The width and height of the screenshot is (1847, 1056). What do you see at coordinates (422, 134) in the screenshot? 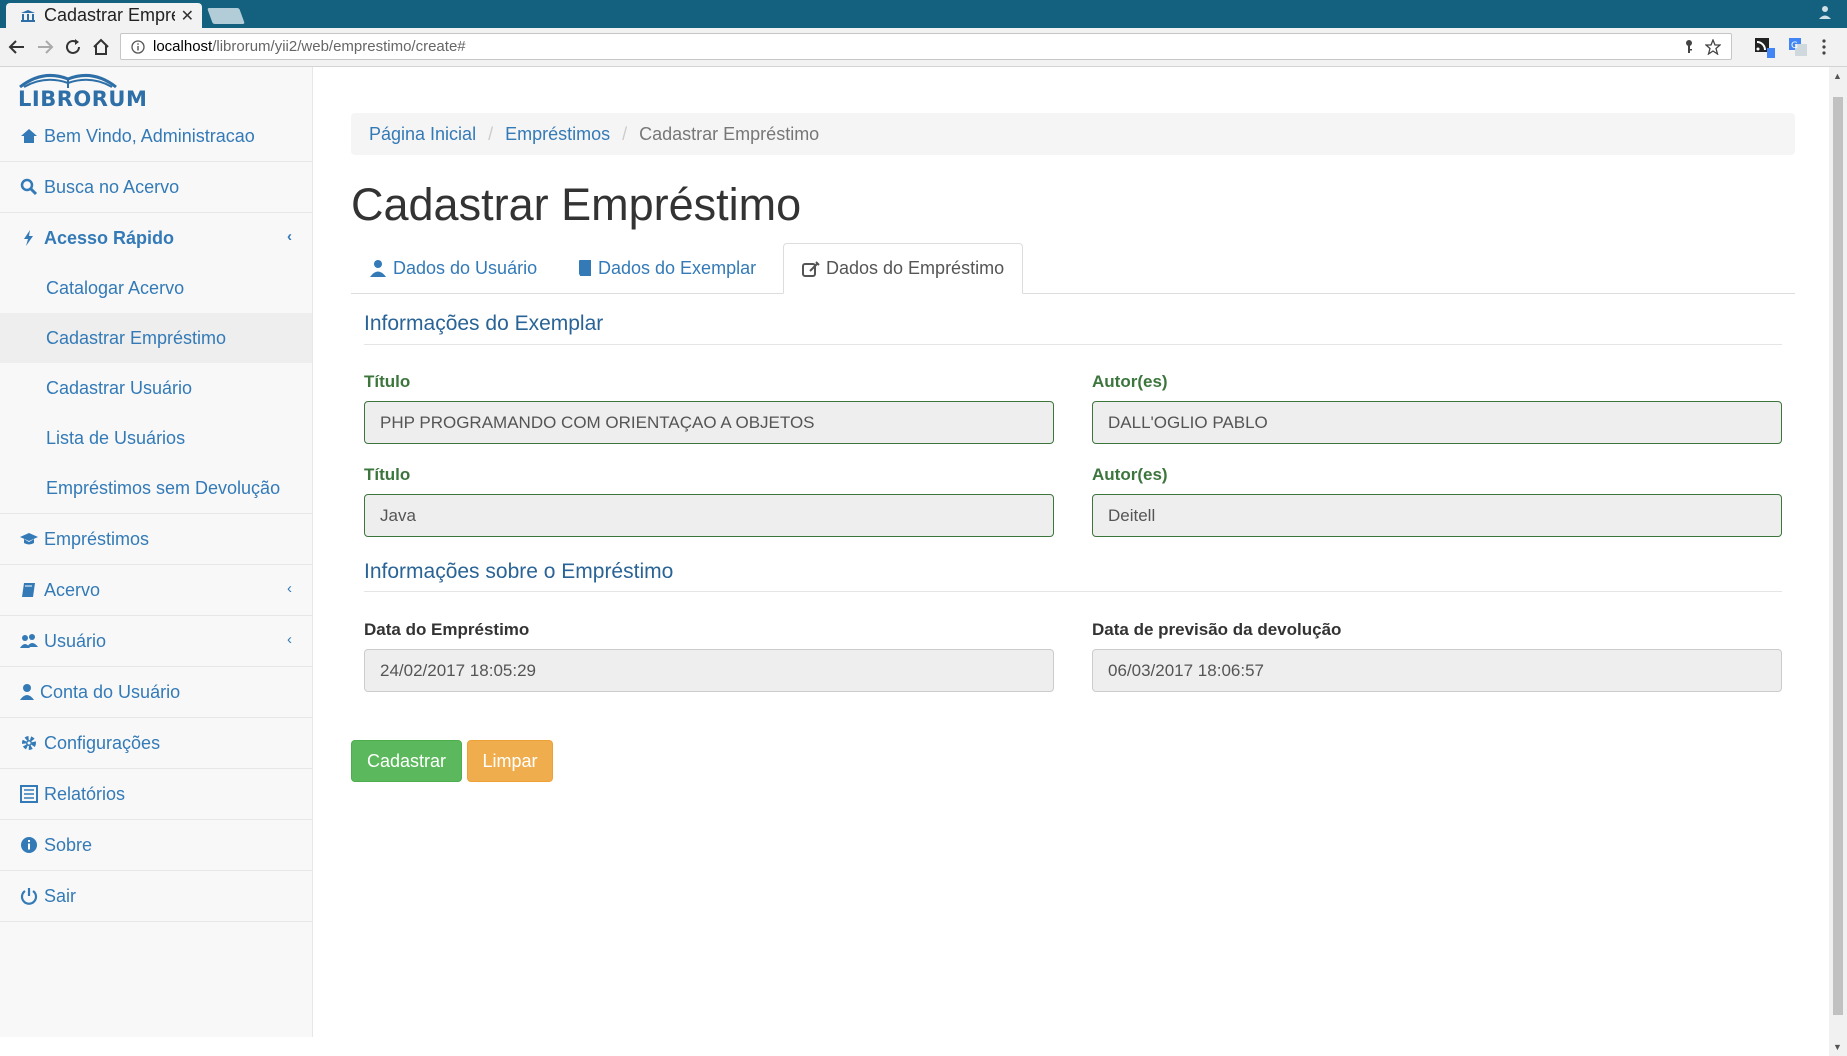
I see `breadcrumb-home-link: Página Inicial` at bounding box center [422, 134].